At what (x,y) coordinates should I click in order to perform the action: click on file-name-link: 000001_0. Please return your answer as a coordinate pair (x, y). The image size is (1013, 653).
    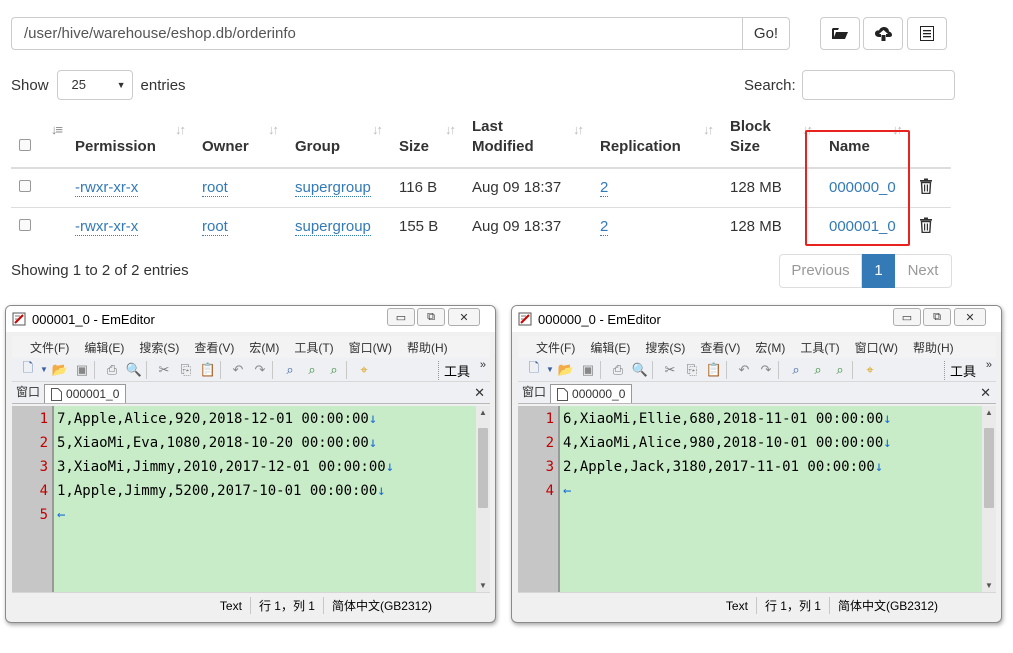
    Looking at the image, I should click on (862, 226).